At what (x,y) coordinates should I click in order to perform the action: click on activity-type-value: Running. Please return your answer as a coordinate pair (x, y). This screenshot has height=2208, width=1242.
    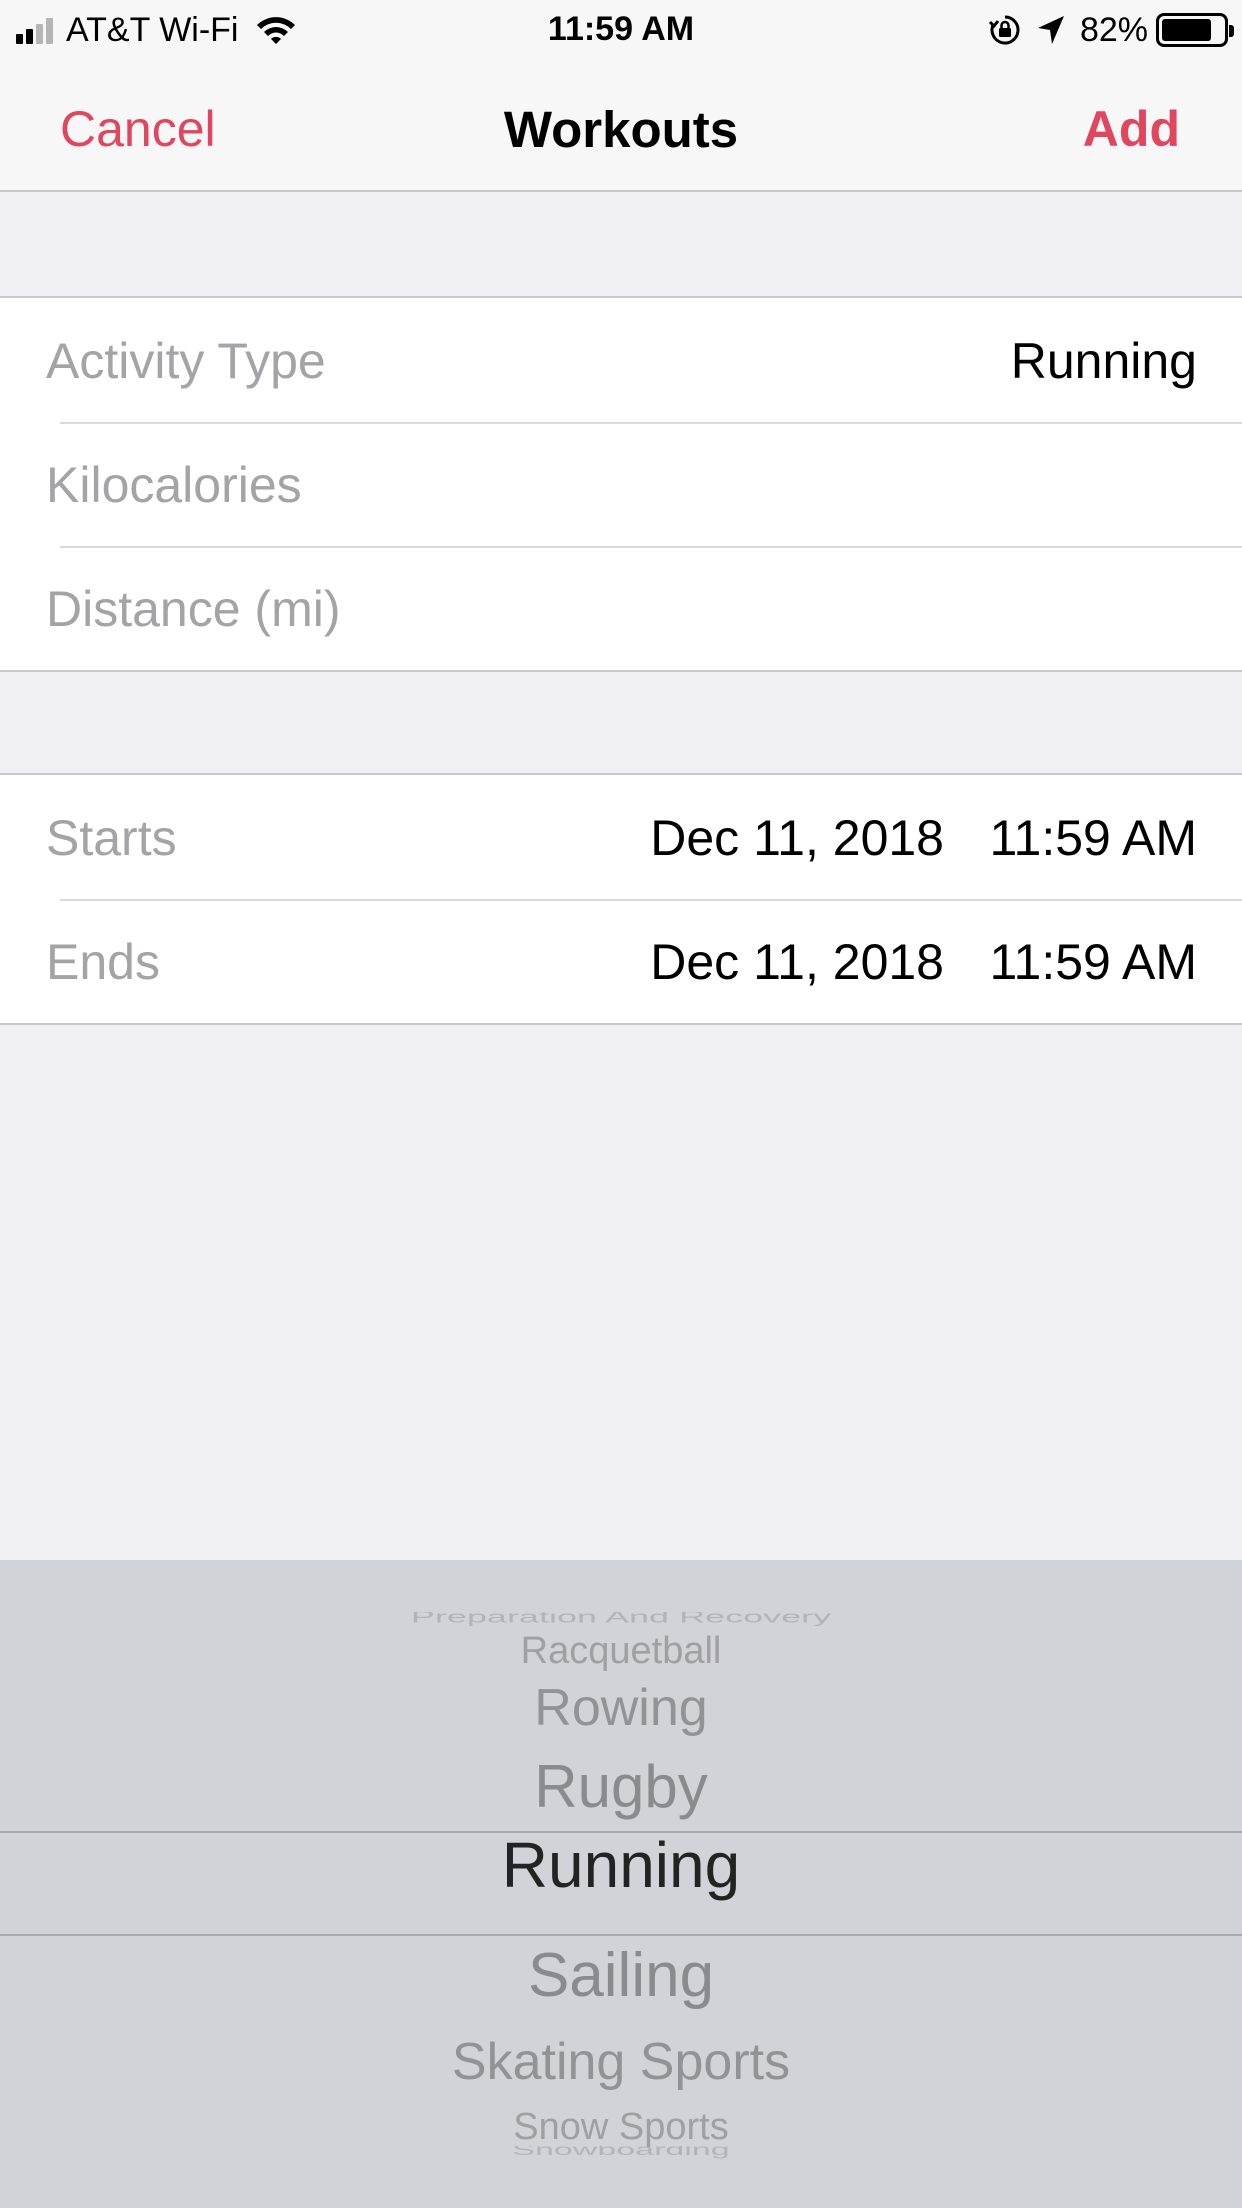
    Looking at the image, I should click on (1103, 361).